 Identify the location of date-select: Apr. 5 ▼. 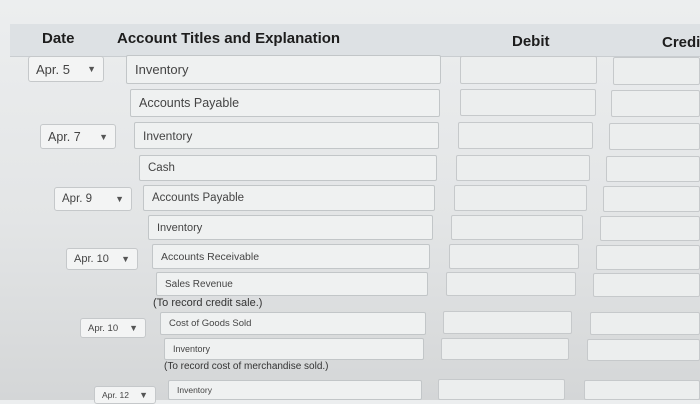
(66, 69).